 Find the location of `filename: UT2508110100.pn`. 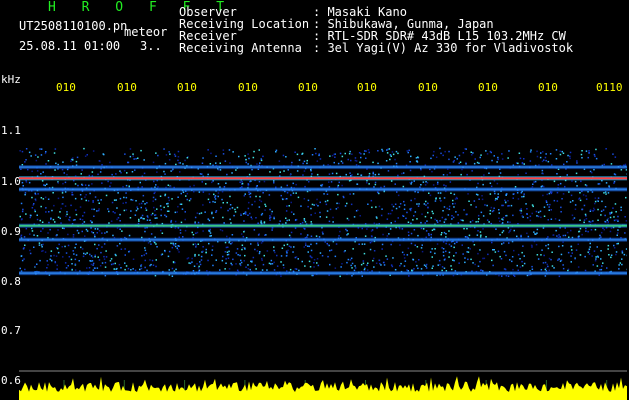

filename: UT2508110100.pn is located at coordinates (73, 26).